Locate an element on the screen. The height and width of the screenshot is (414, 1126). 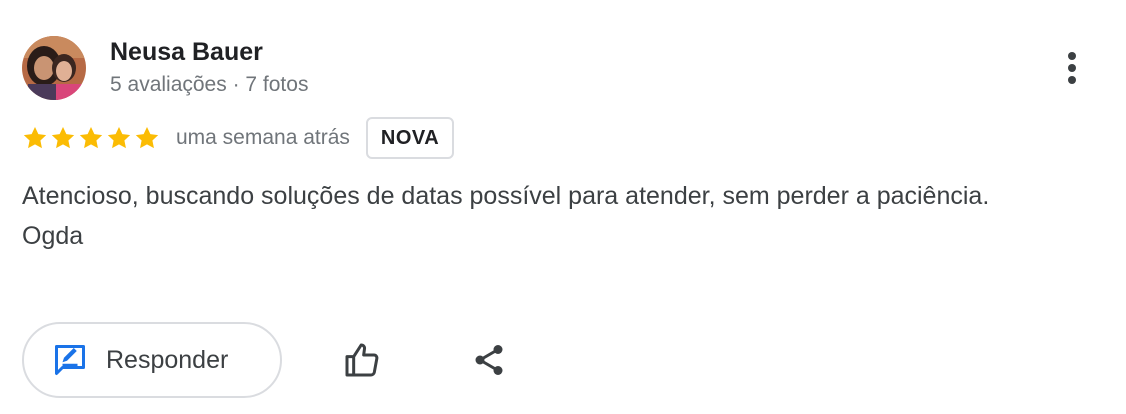
thumb-up-icon is located at coordinates (362, 360).